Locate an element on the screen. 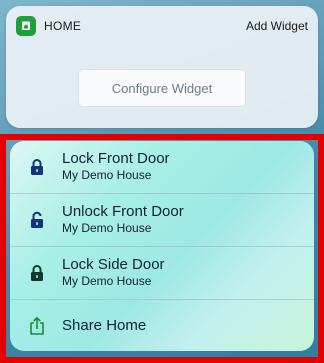 The image size is (324, 363). action-share-home: Share Home is located at coordinates (162, 325).